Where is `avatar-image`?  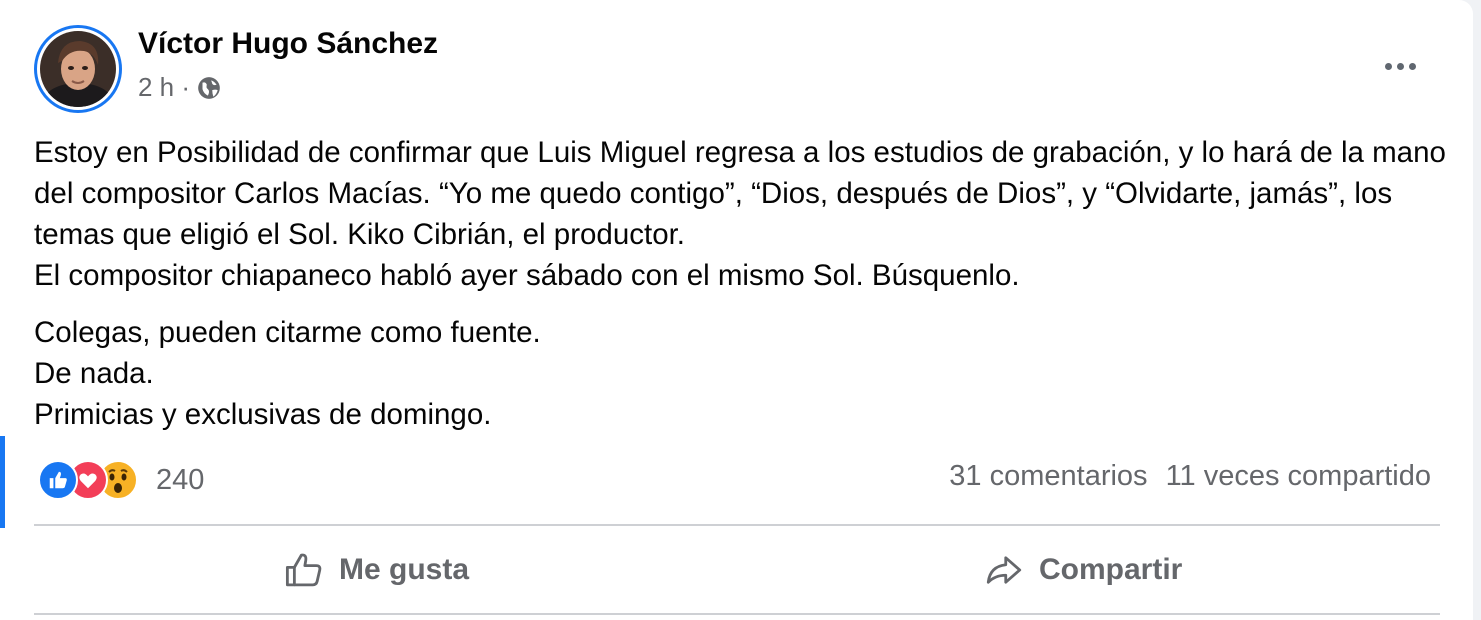
avatar-image is located at coordinates (78, 69).